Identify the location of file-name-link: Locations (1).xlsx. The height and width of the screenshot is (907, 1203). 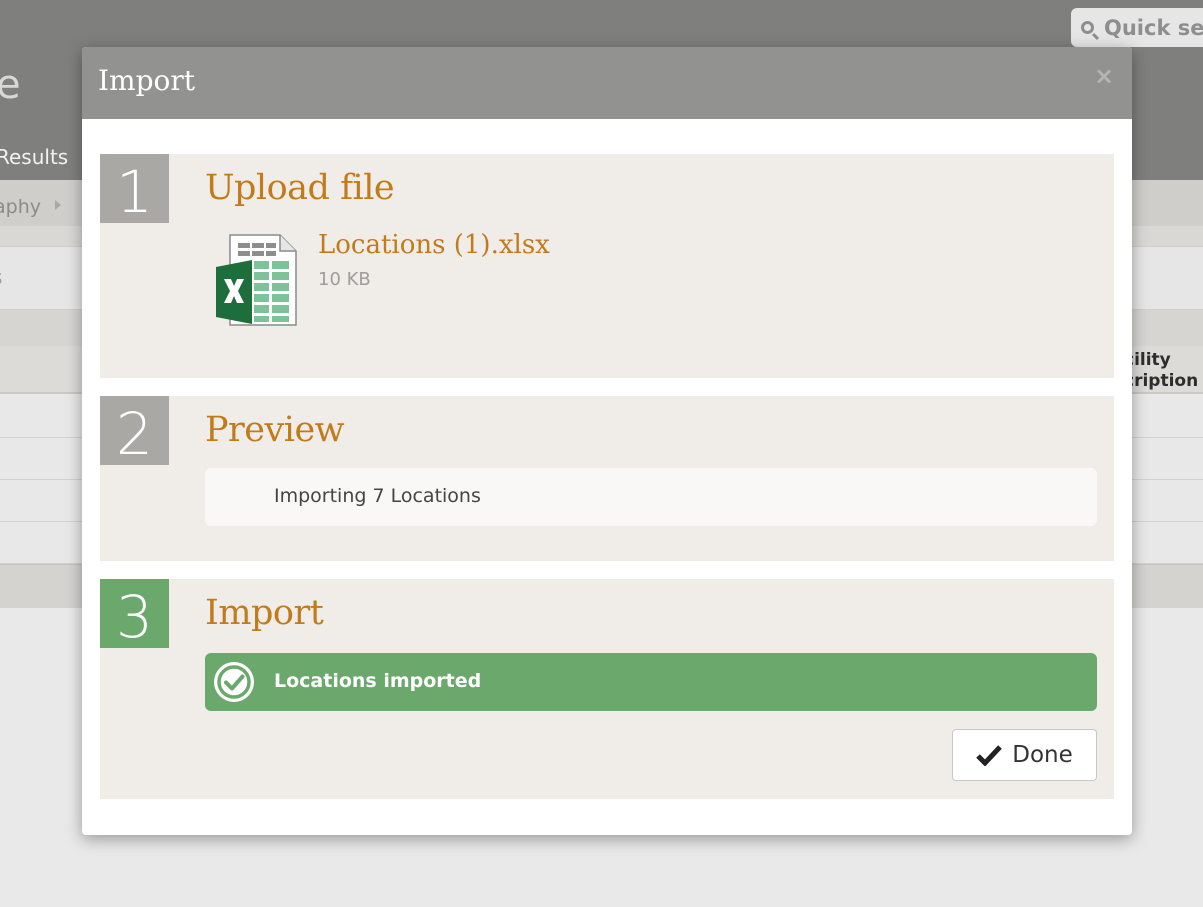
(434, 245).